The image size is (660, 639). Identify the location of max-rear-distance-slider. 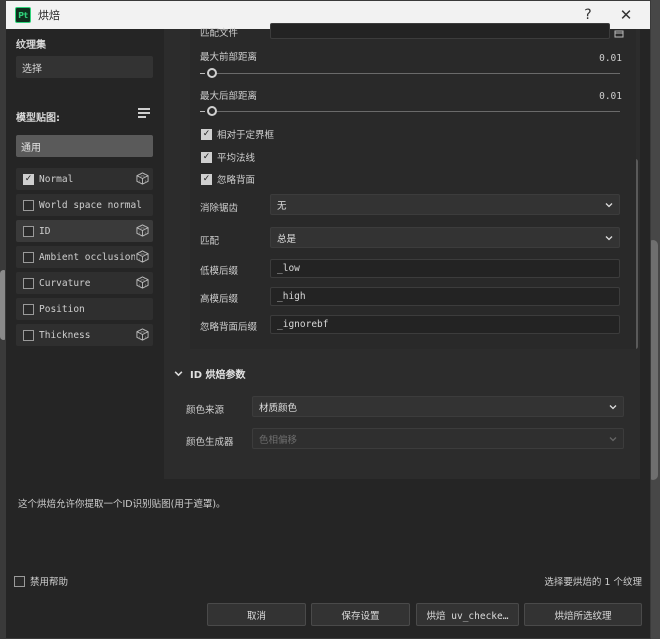
(415, 111).